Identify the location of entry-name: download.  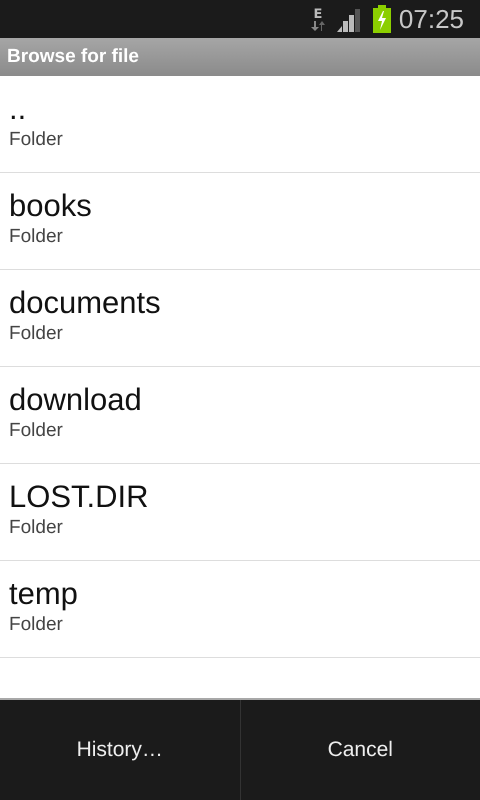
(76, 400).